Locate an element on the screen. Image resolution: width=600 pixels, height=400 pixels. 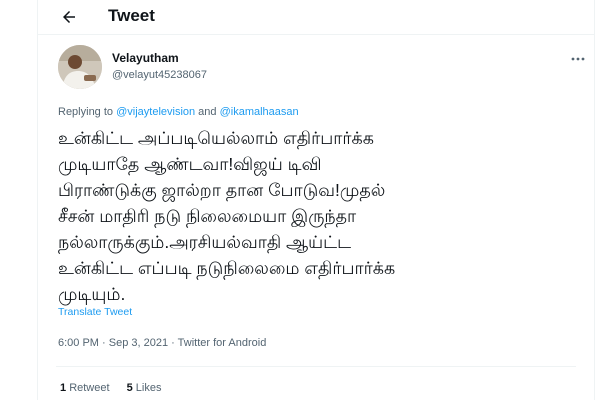
tweet-date: Sep 3, 2021 is located at coordinates (138, 343).